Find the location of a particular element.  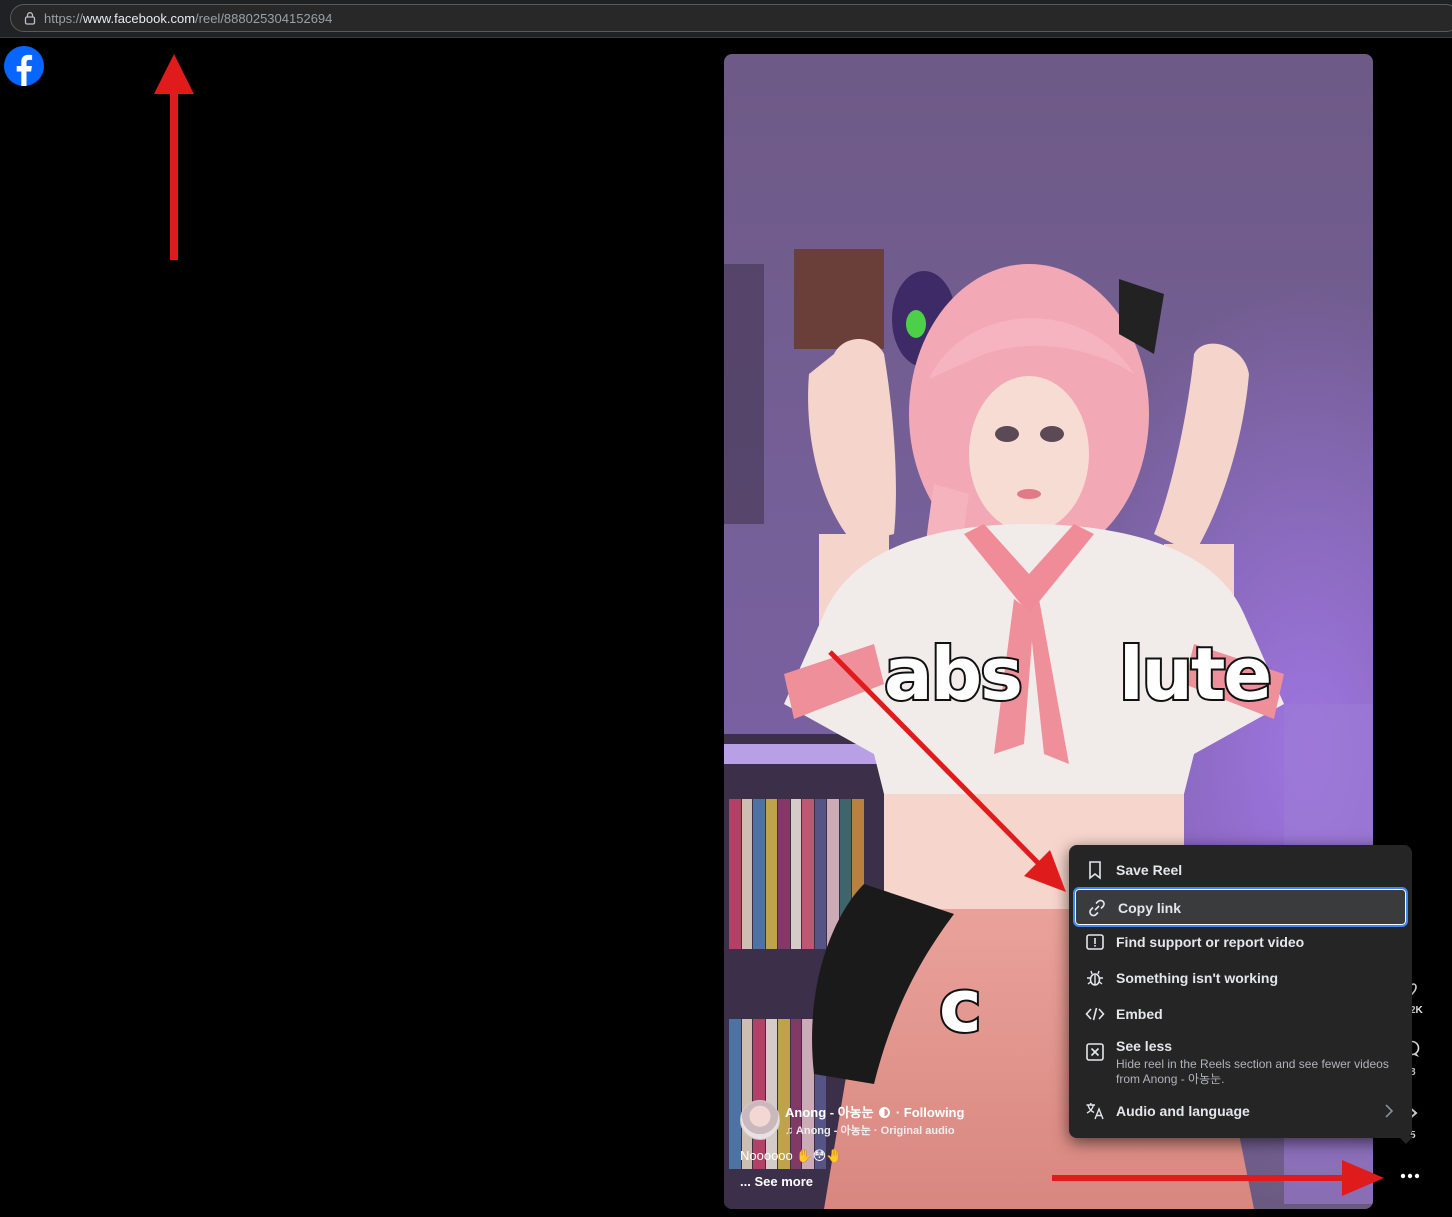

owner-name: Anong - 아농눈 is located at coordinates (829, 1112).